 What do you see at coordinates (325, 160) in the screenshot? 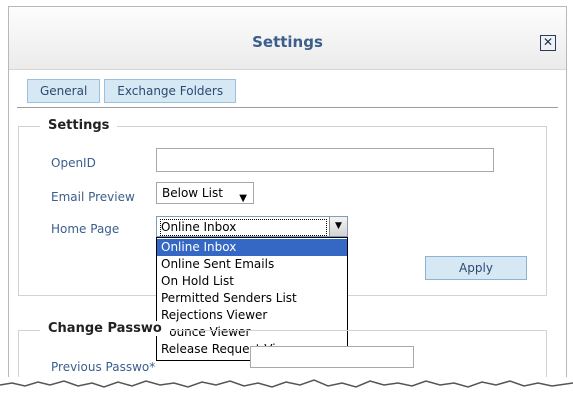
I see `openid-input` at bounding box center [325, 160].